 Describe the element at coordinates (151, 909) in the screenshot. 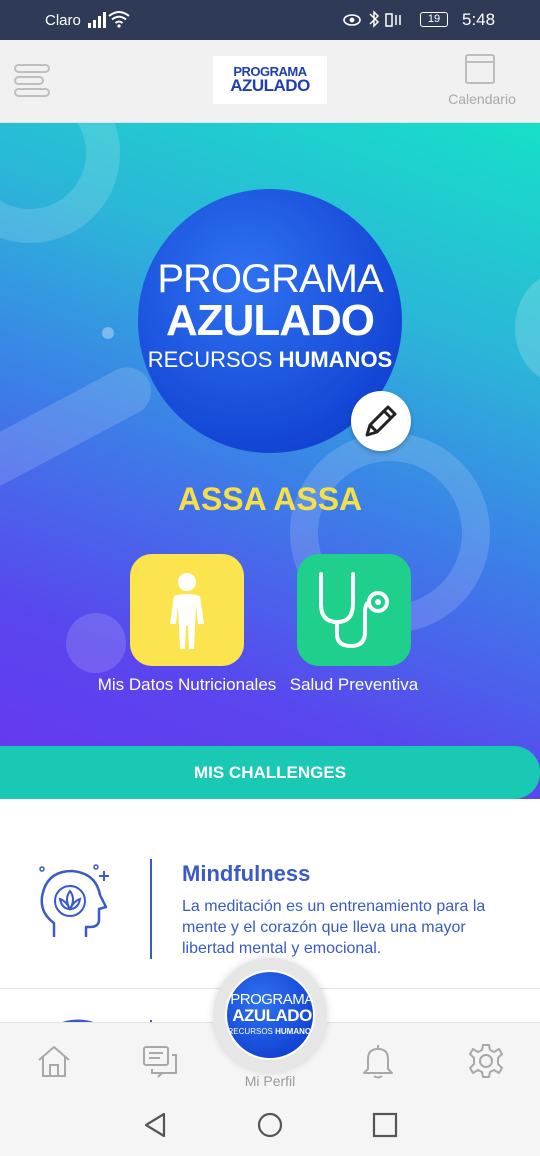

I see `card-divider` at that location.